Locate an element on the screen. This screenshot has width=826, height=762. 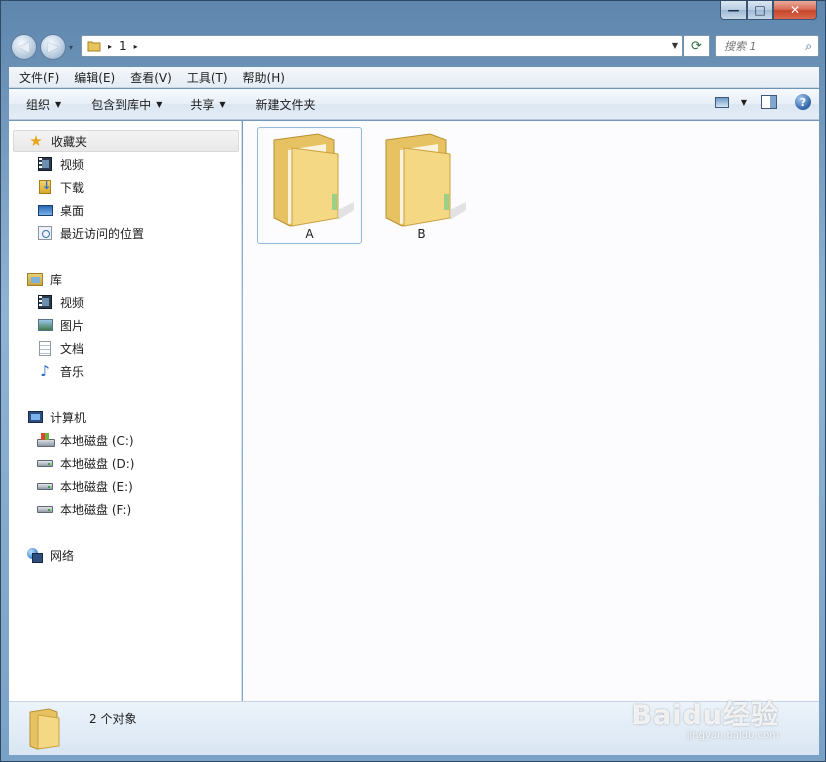
menu-edit: 编辑(E) is located at coordinates (94, 77).